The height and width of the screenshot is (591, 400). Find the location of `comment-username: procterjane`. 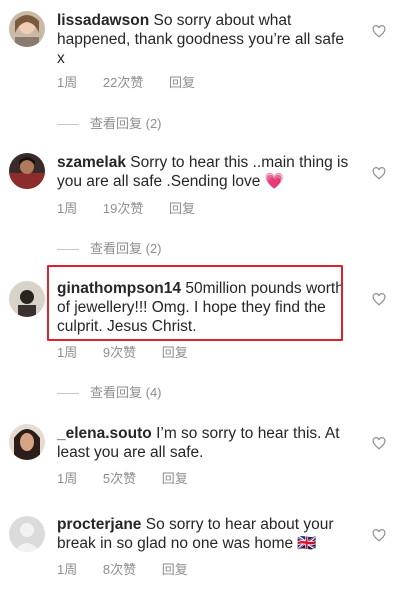

comment-username: procterjane is located at coordinates (99, 524).